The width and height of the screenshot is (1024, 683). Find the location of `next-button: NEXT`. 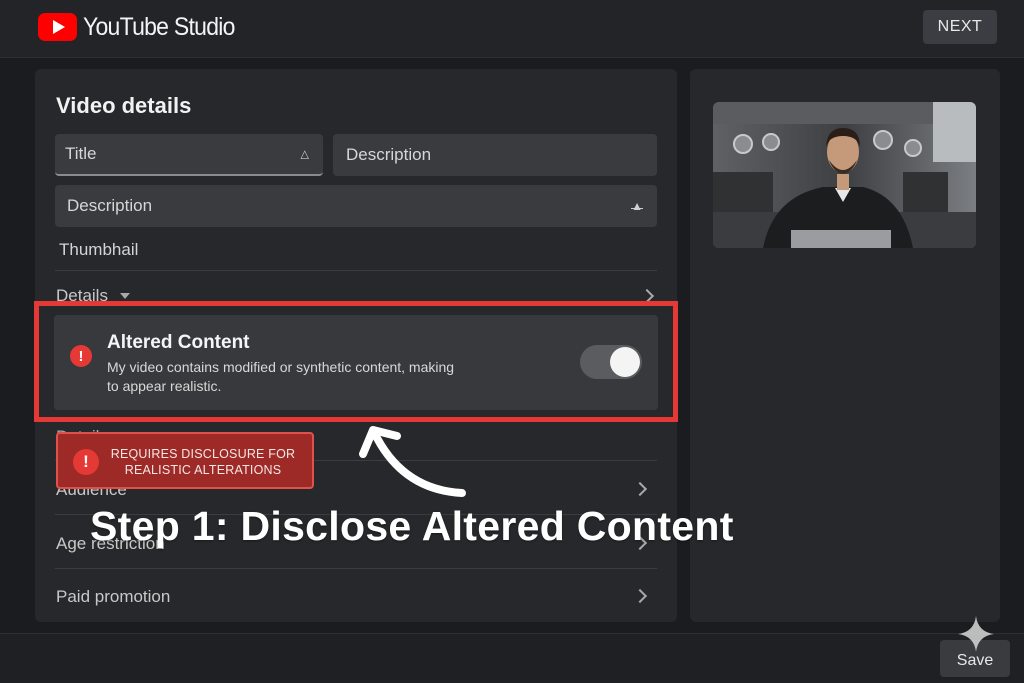

next-button: NEXT is located at coordinates (960, 27).